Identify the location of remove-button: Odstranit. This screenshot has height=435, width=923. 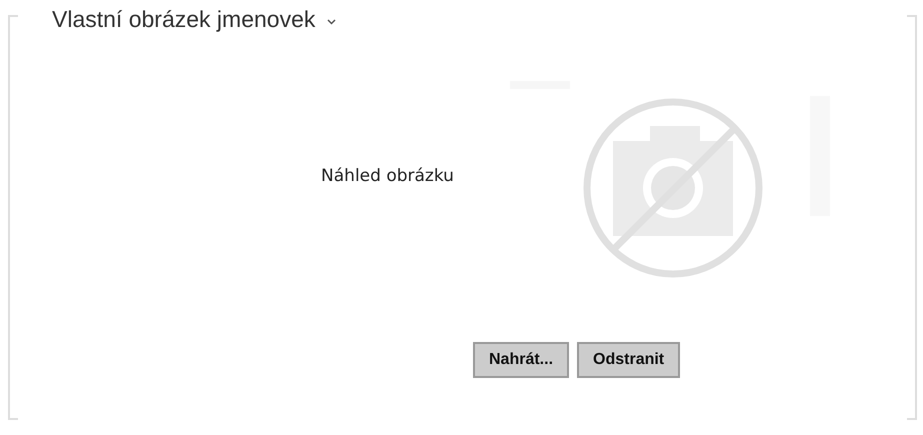
(628, 360).